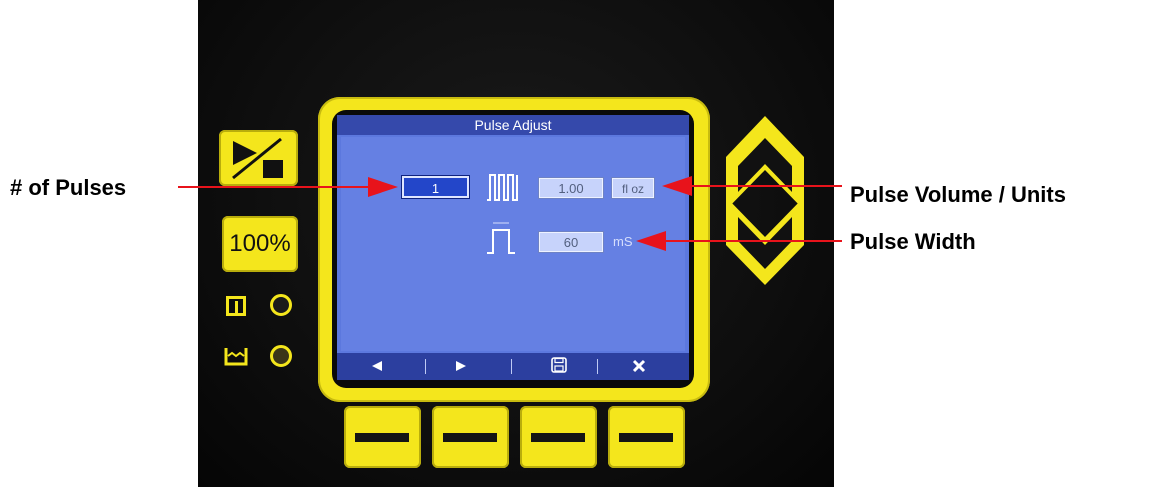 The width and height of the screenshot is (1158, 487). I want to click on save-button, so click(559, 366).